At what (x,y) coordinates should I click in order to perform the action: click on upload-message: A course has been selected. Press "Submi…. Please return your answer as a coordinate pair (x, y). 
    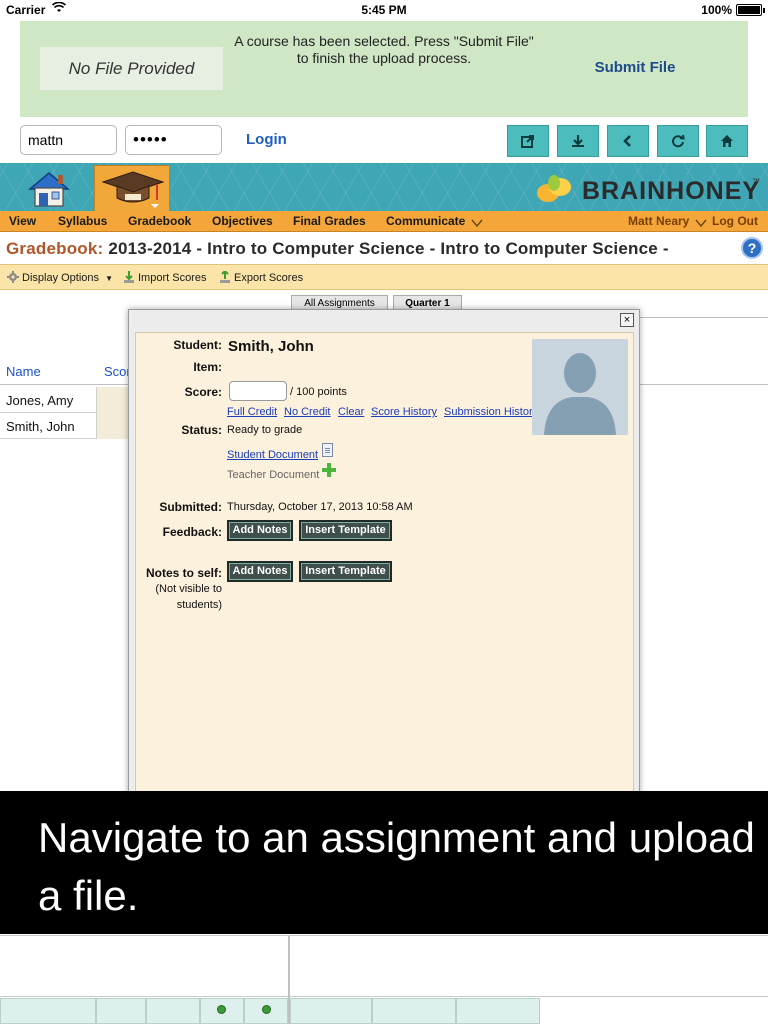
    Looking at the image, I should click on (384, 49).